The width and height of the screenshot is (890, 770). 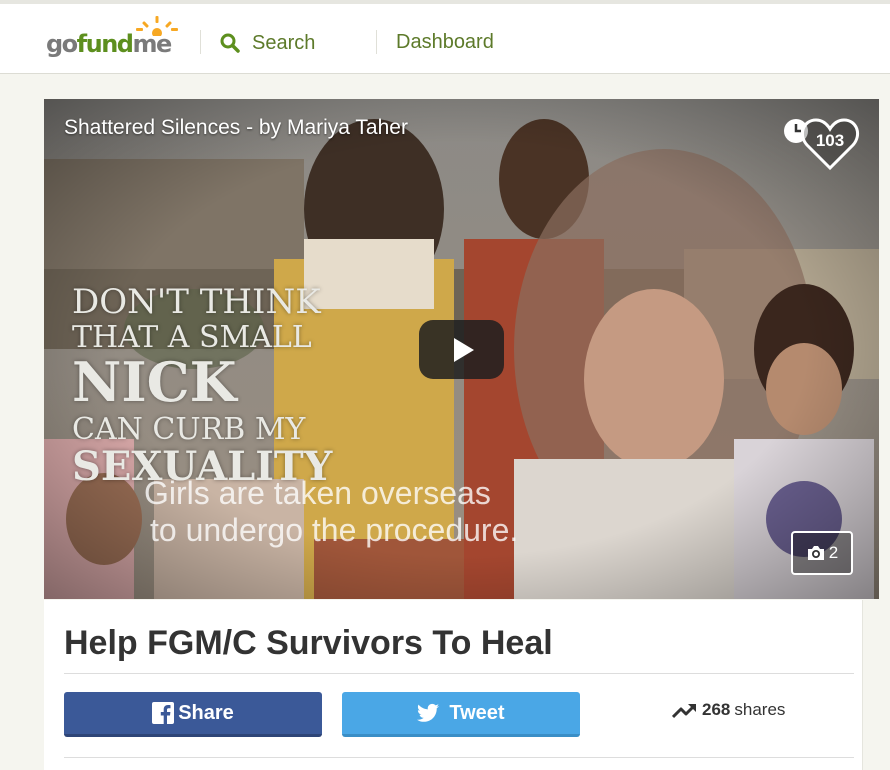 What do you see at coordinates (317, 493) in the screenshot?
I see `subtitle-line: Girls are taken overseas` at bounding box center [317, 493].